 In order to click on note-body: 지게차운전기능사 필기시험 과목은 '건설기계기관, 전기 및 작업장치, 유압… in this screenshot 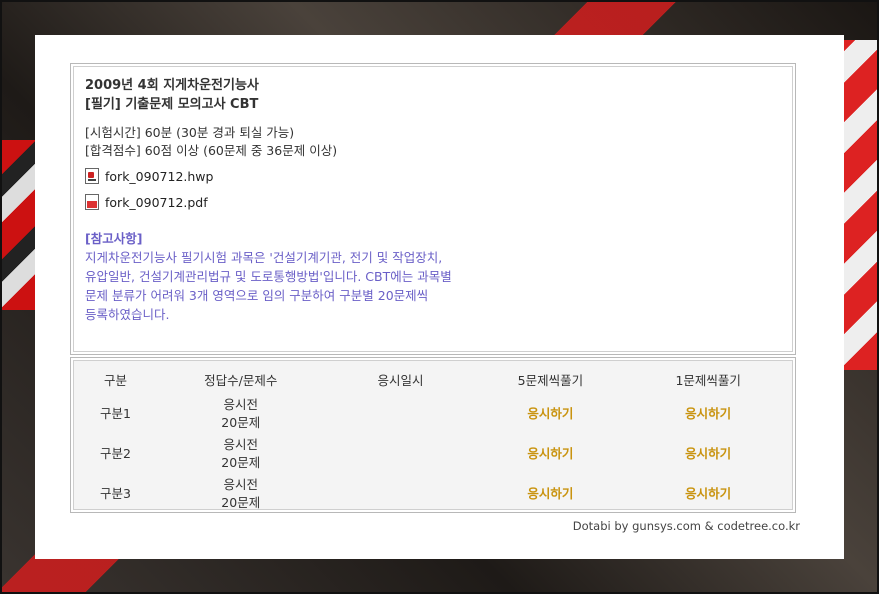, I will do `click(268, 286)`.